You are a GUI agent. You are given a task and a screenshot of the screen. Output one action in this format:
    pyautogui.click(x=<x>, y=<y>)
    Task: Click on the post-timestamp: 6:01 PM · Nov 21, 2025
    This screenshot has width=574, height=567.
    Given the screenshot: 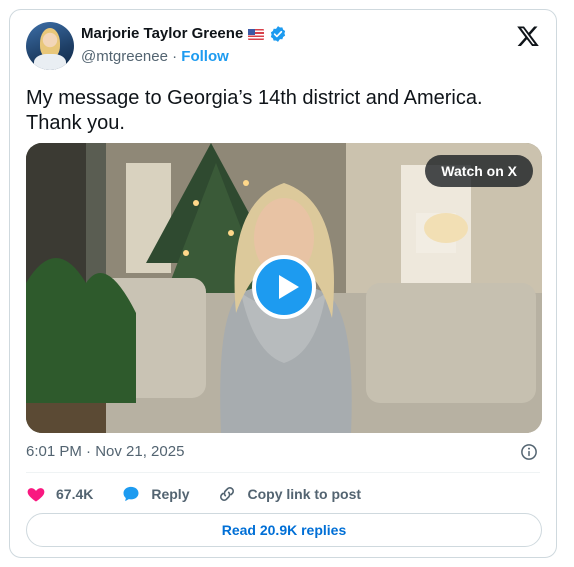 What is the action you would take?
    pyautogui.click(x=105, y=452)
    